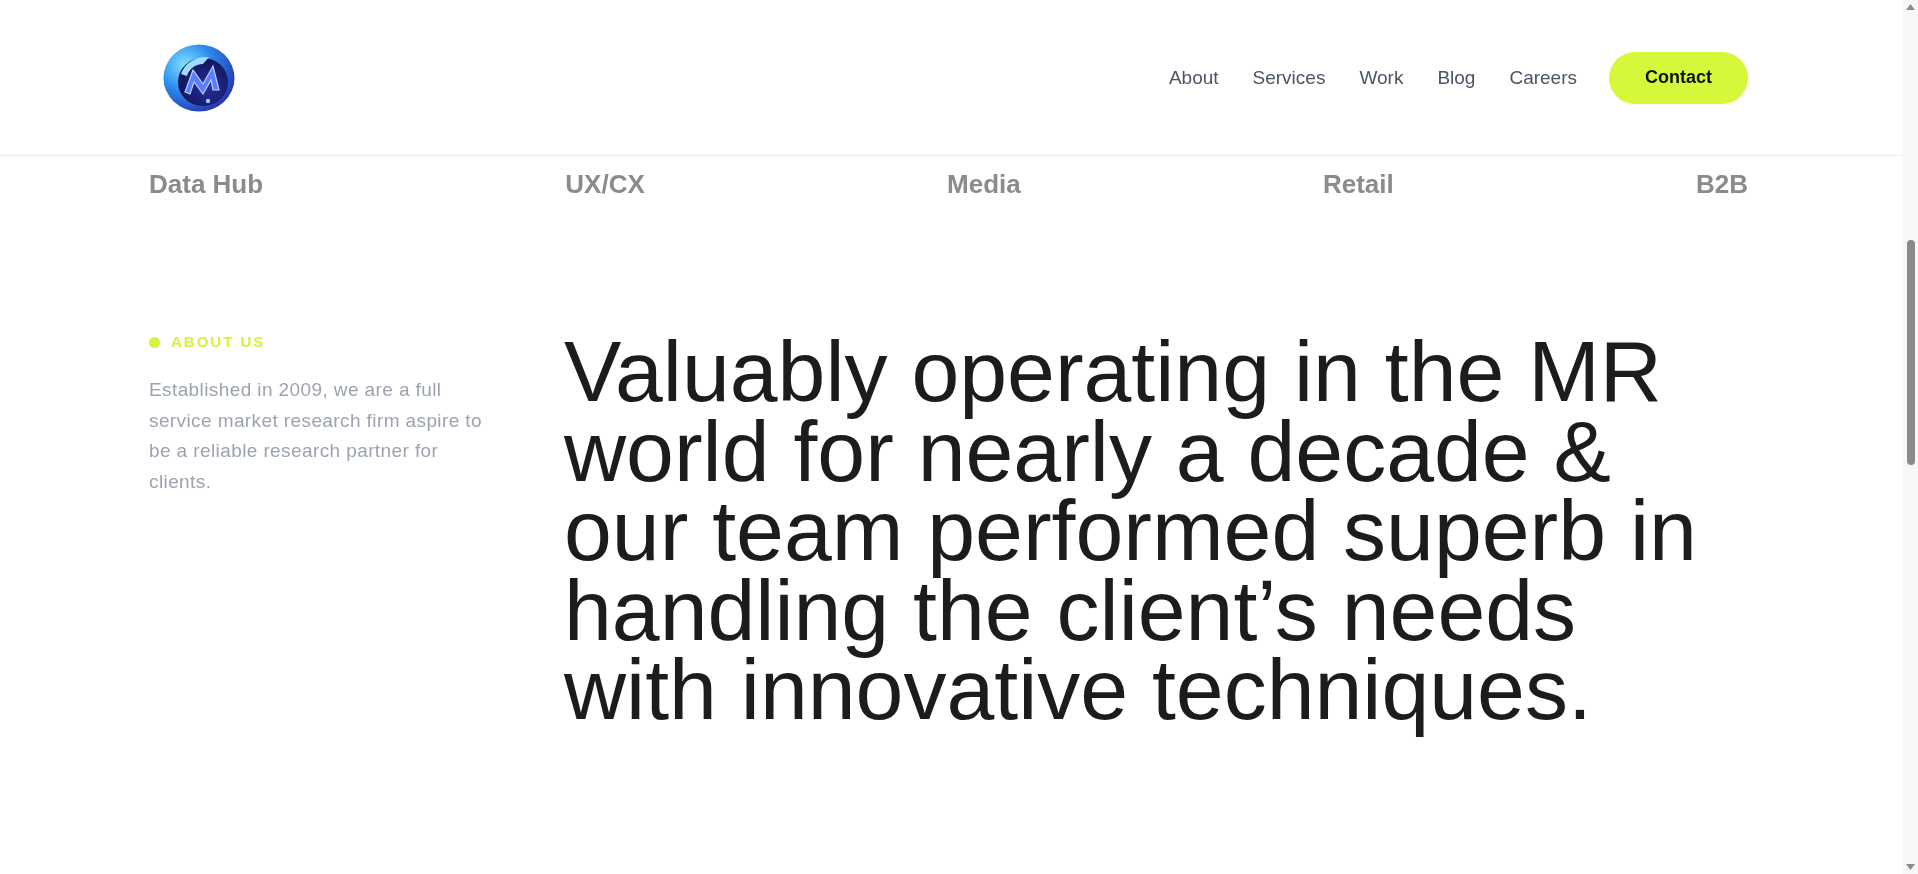  I want to click on nav-link: Careers, so click(1543, 77).